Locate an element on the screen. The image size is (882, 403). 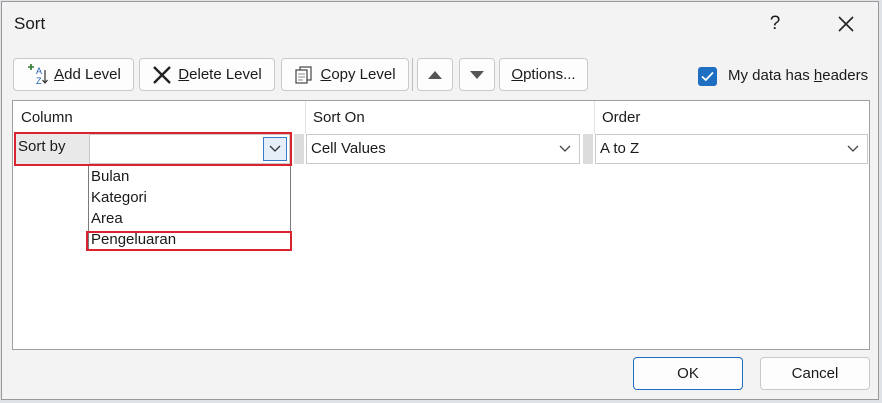
delete-level-button: Delete Level is located at coordinates (207, 74).